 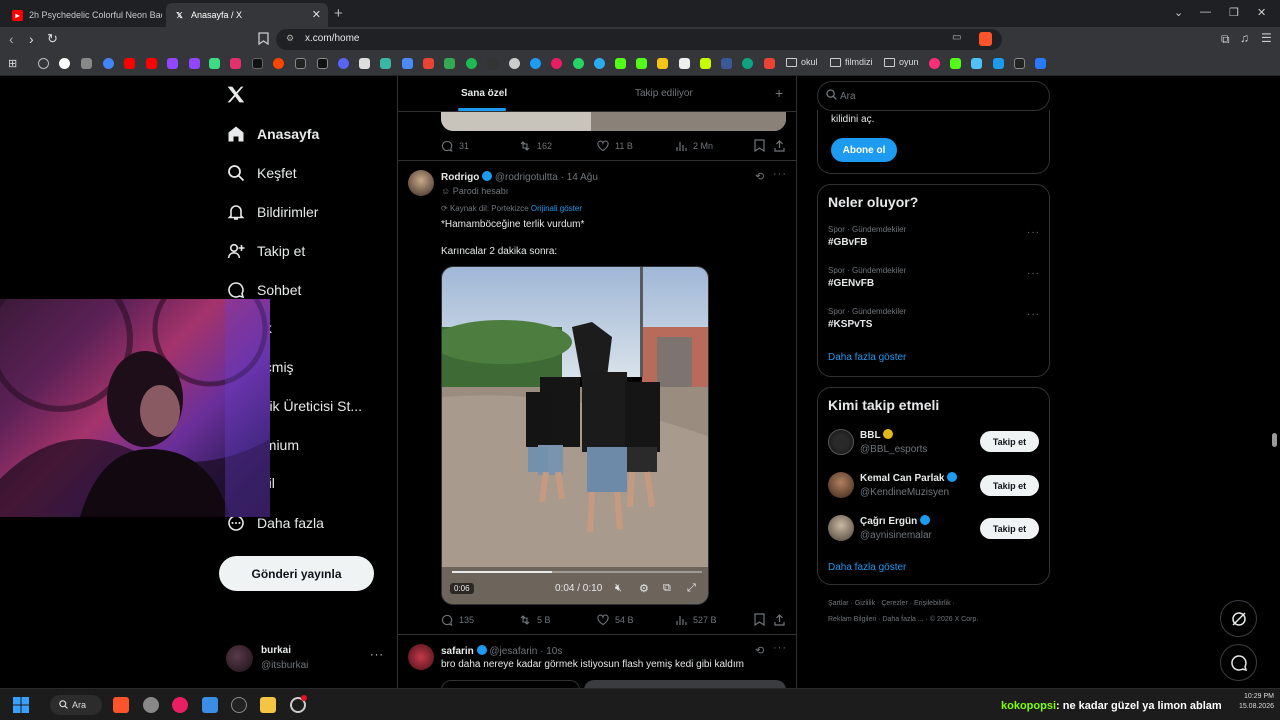 What do you see at coordinates (867, 318) in the screenshot?
I see `trend-item: Spor · Gündemdekiler #KSPvTS` at bounding box center [867, 318].